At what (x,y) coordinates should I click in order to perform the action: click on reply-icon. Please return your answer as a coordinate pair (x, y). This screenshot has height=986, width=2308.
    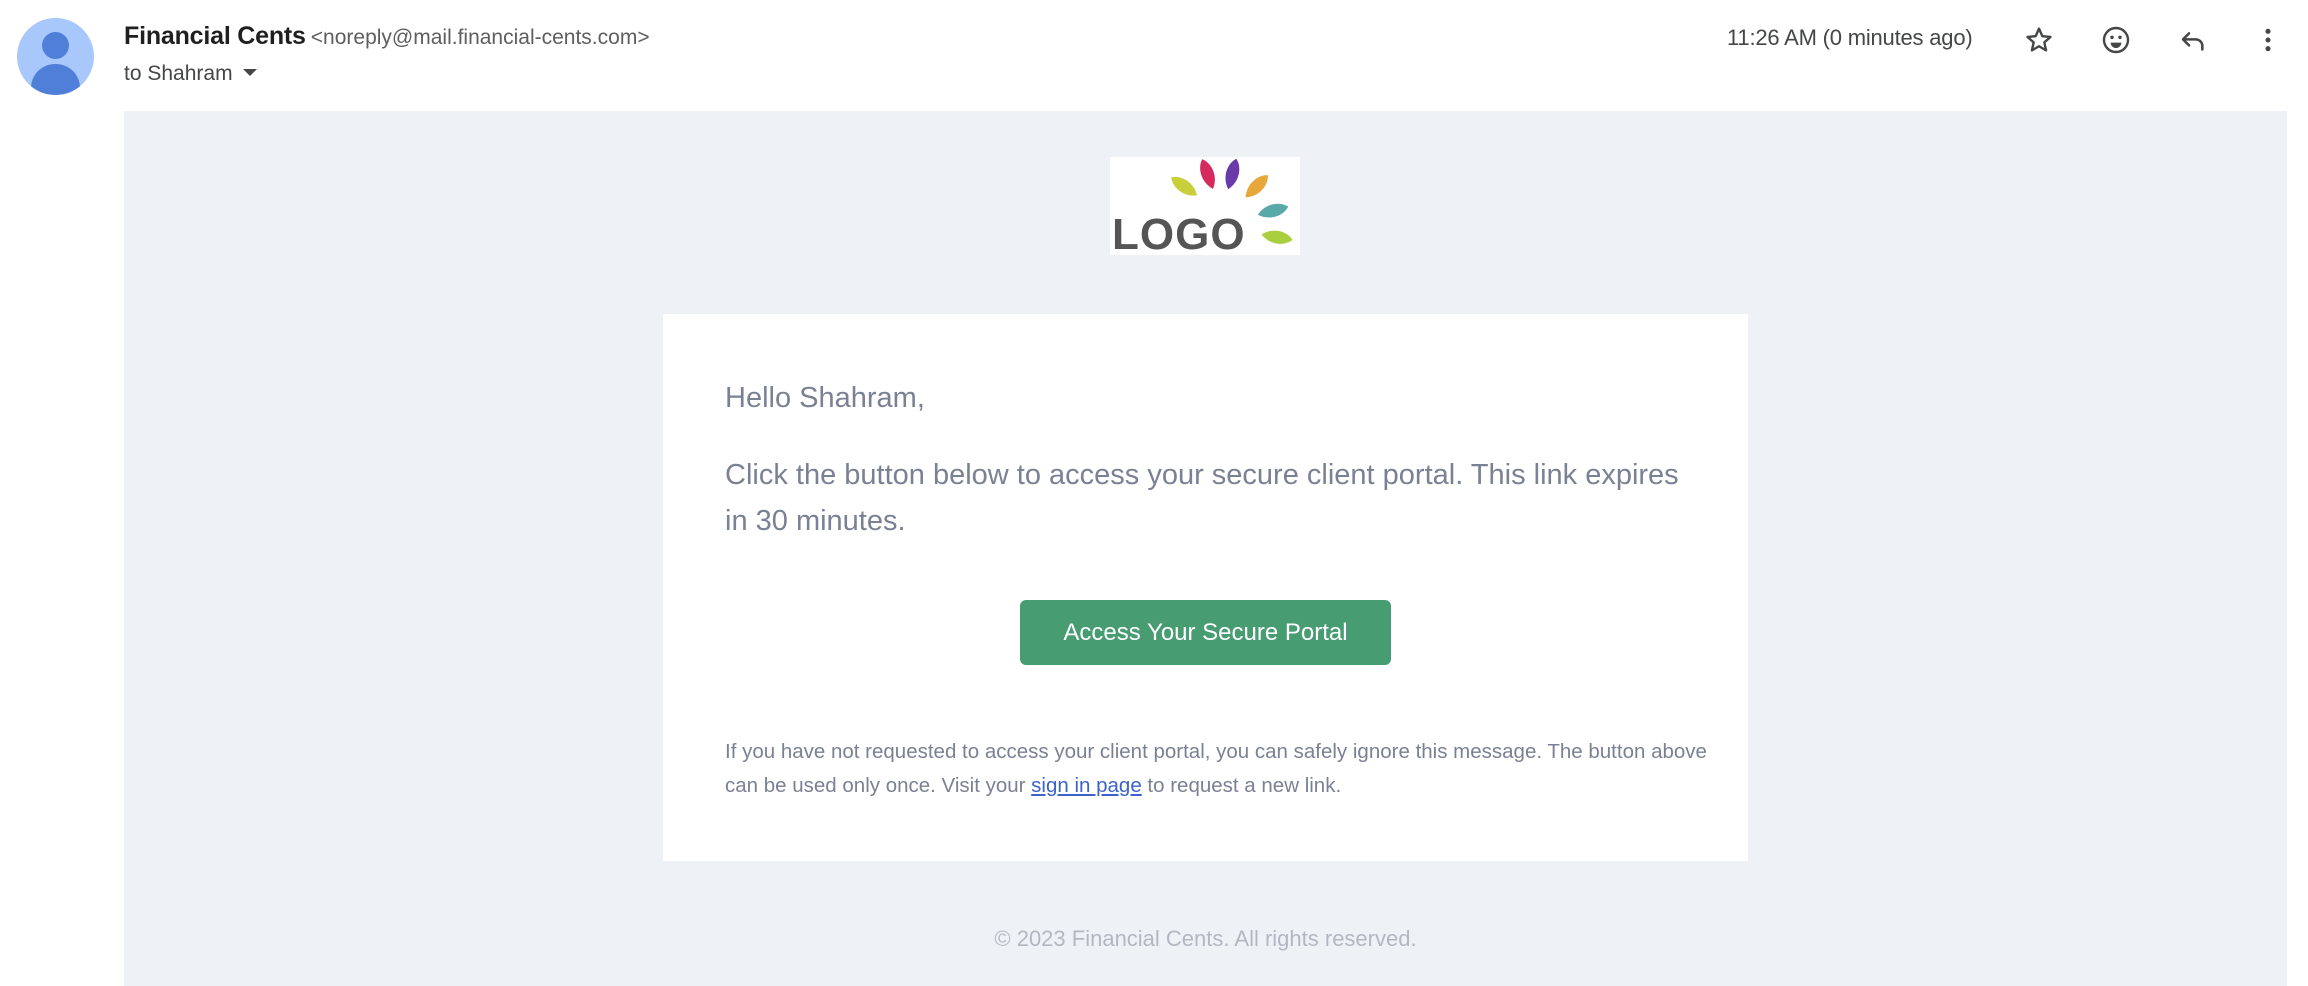
    Looking at the image, I should click on (2192, 41).